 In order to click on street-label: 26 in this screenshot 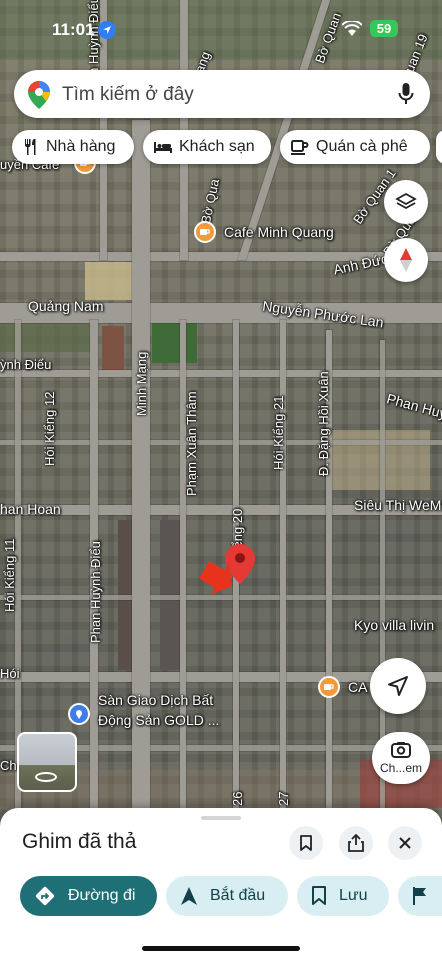, I will do `click(237, 798)`.